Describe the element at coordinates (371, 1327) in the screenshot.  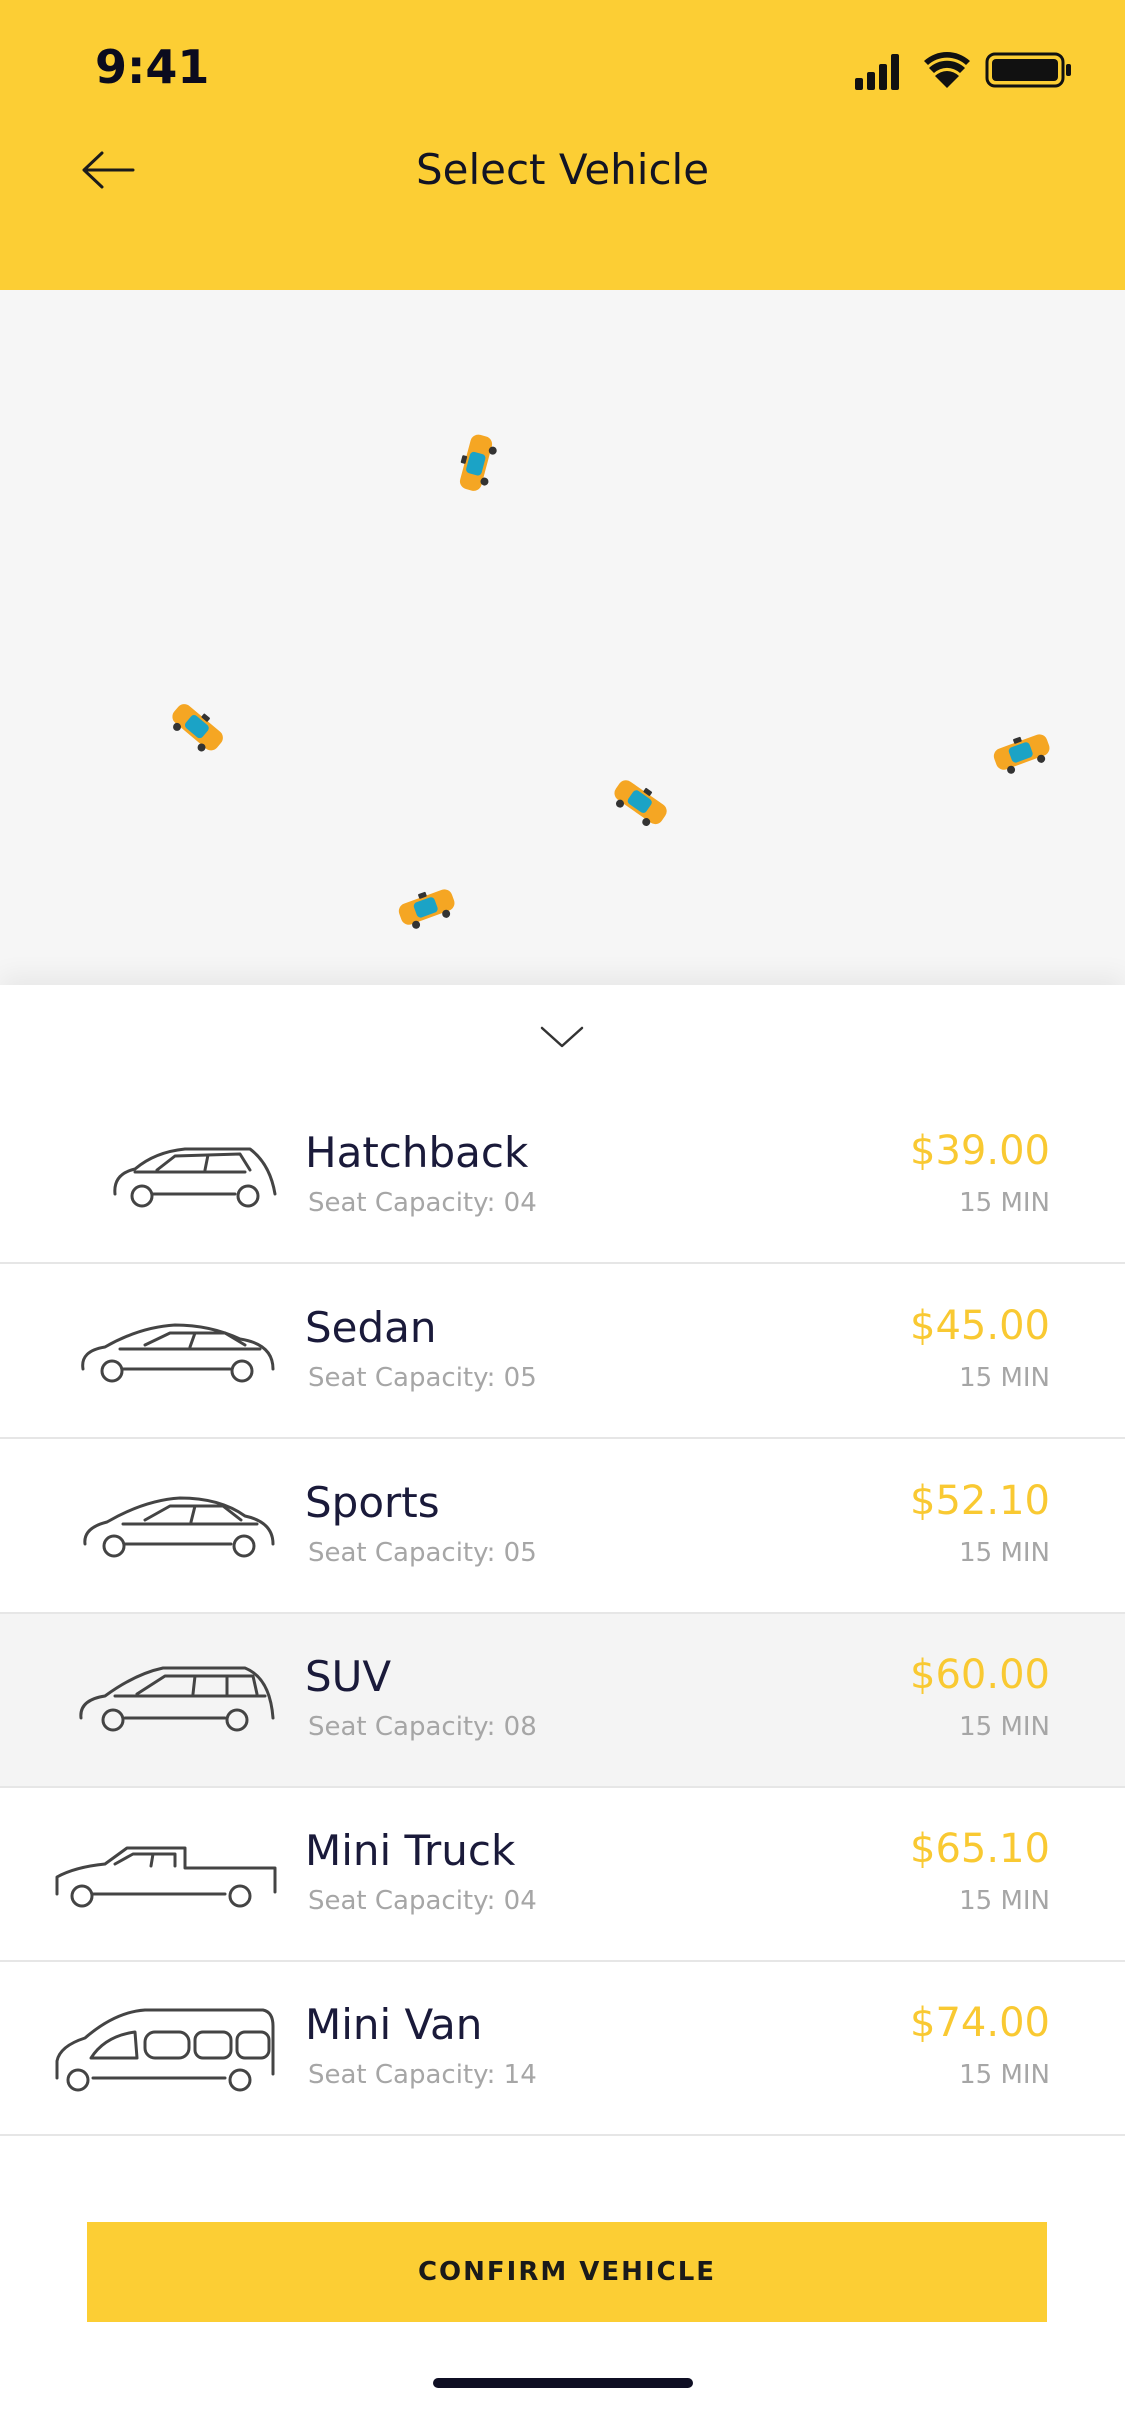
I see `vehicle-name: Sedan` at that location.